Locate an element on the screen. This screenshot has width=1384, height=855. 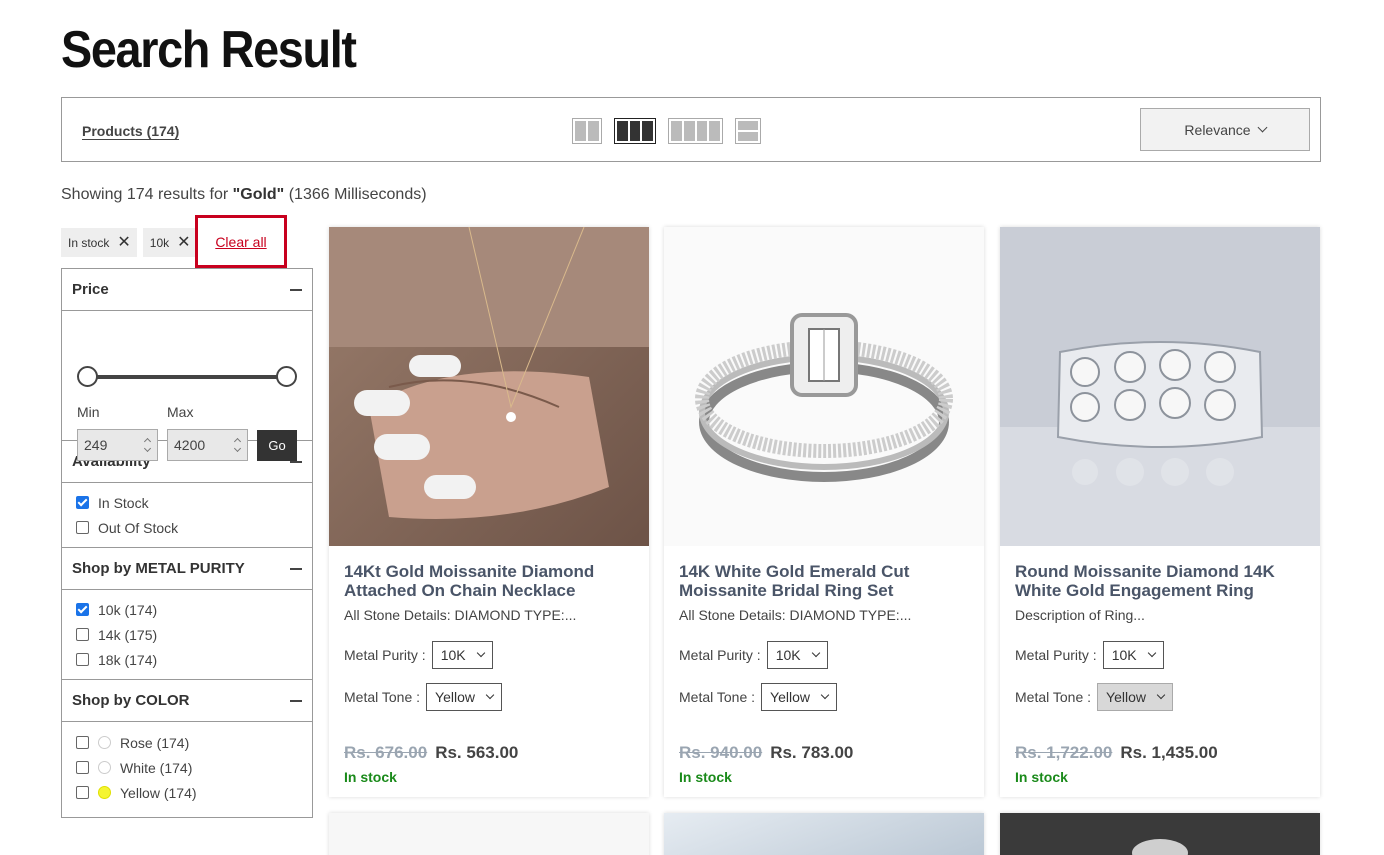
price-slider-min-handle is located at coordinates (87, 376).